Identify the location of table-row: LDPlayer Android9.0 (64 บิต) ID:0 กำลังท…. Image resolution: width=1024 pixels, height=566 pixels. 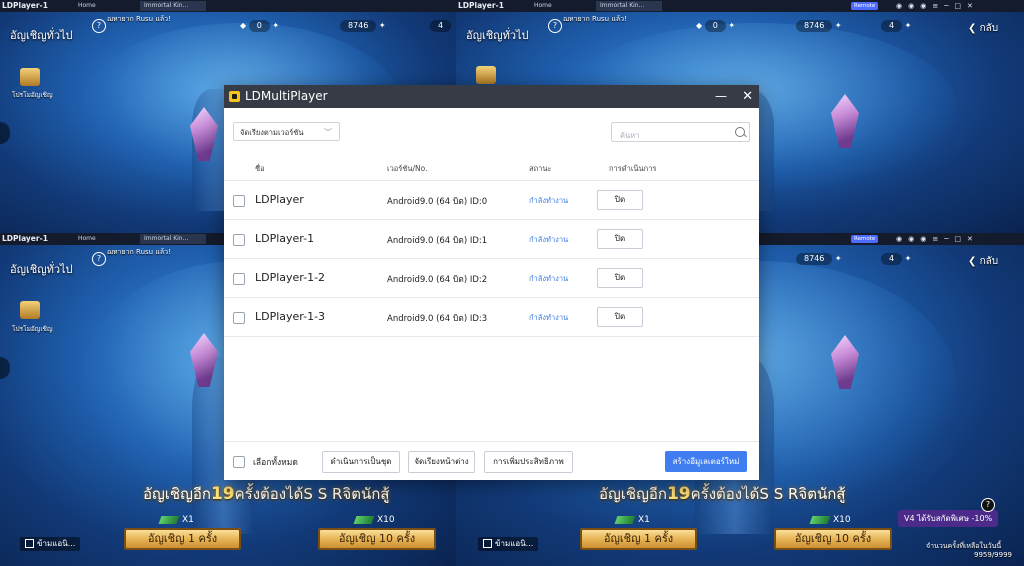
(491, 199).